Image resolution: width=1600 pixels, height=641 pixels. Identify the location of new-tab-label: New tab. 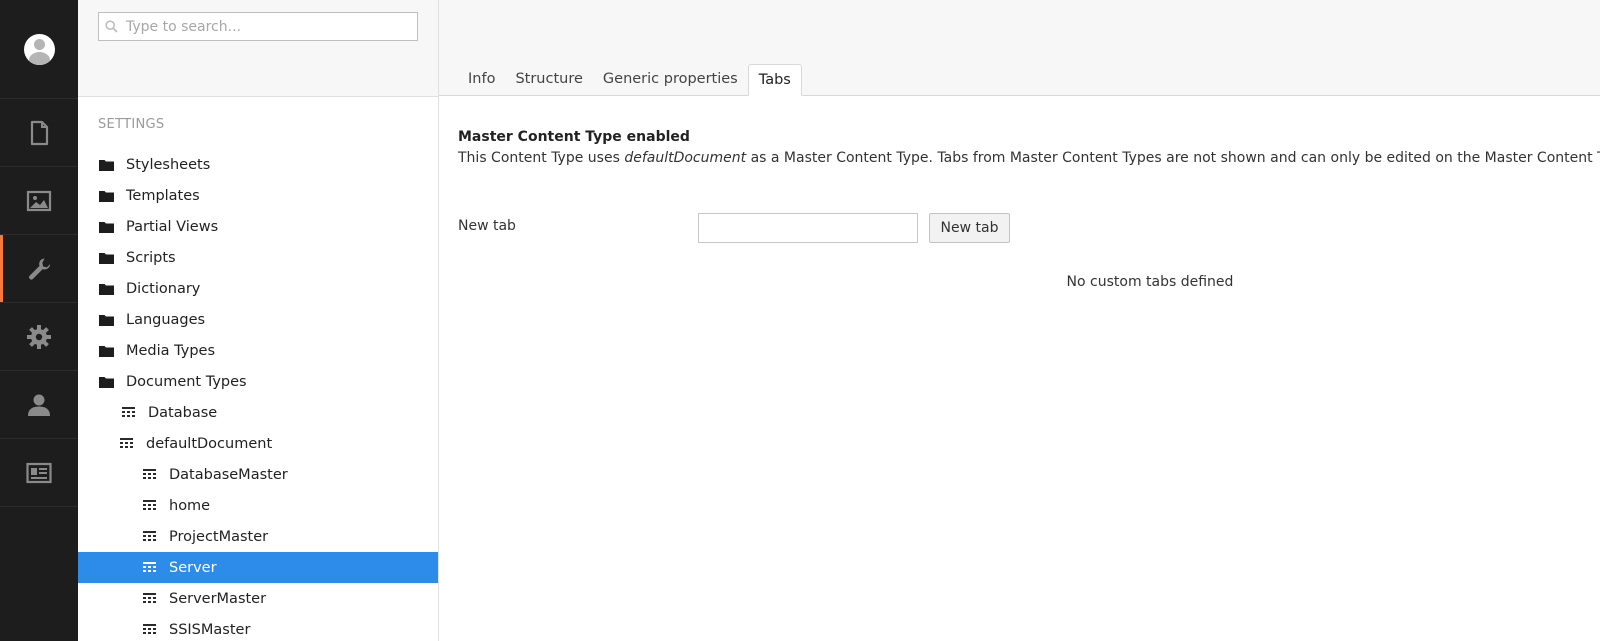
(487, 226).